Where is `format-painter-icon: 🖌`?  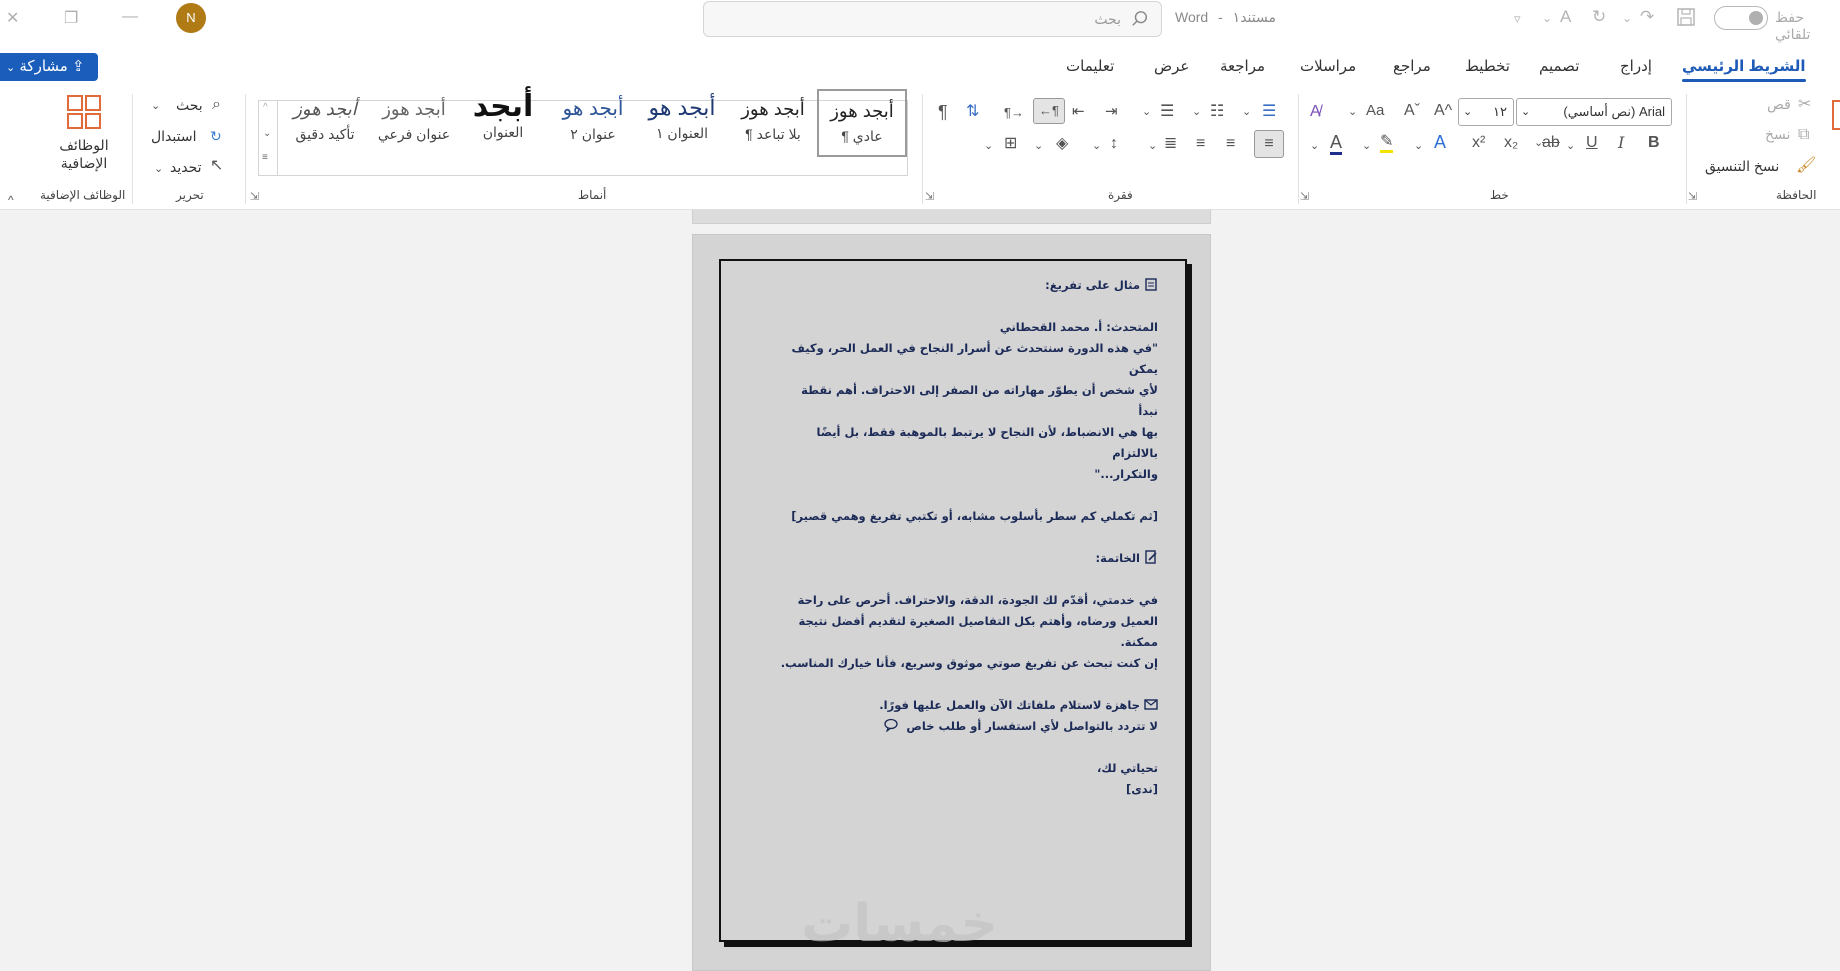 format-painter-icon: 🖌 is located at coordinates (1806, 166).